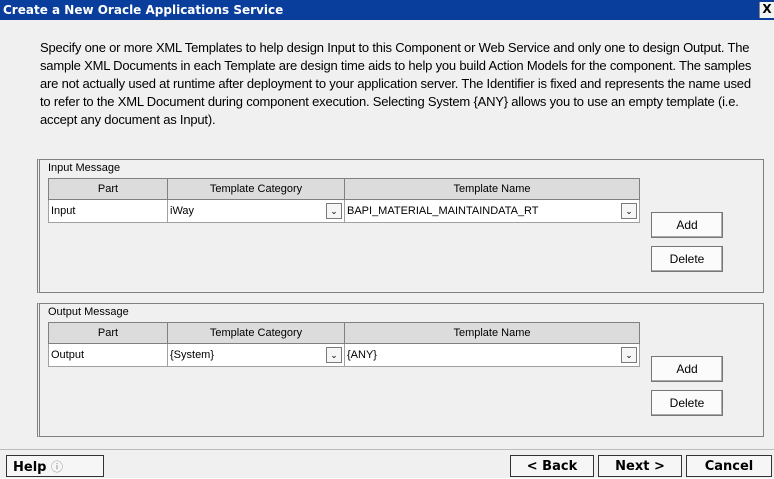 The height and width of the screenshot is (479, 774). Describe the element at coordinates (687, 403) in the screenshot. I see `output-delete-button: Delete` at that location.